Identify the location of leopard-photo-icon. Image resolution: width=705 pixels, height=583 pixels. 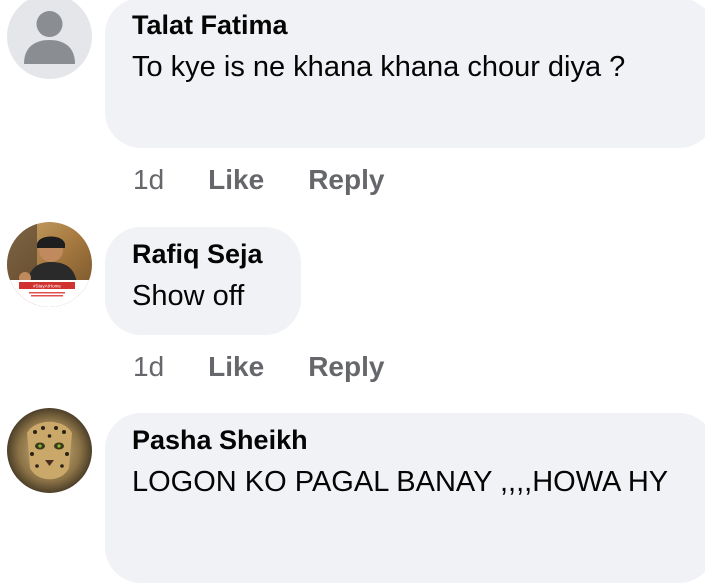
(49, 450).